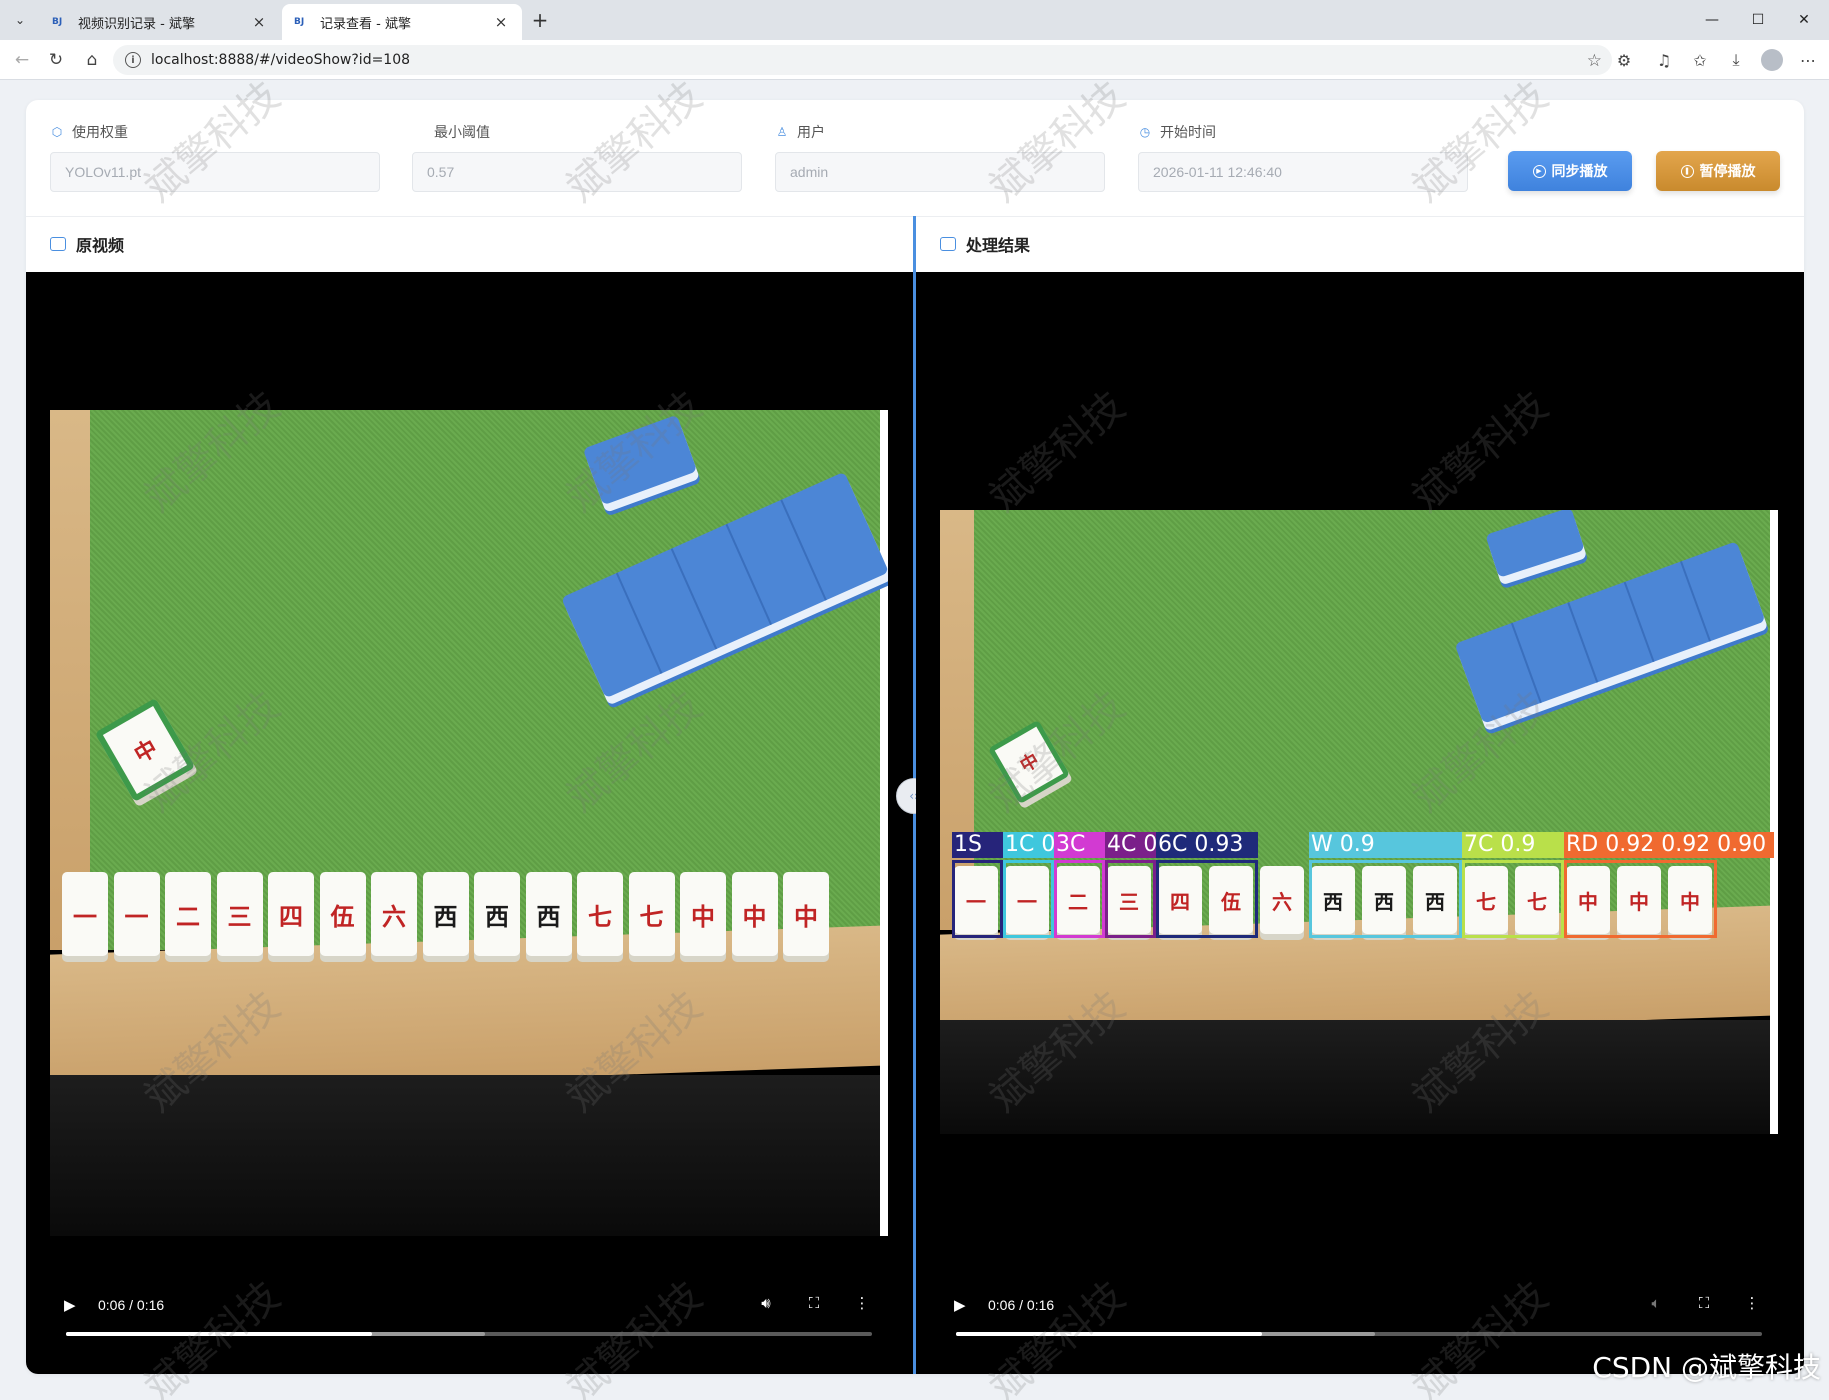 This screenshot has width=1829, height=1400. Describe the element at coordinates (1539, 171) in the screenshot. I see `play-circle-icon: ▶` at that location.